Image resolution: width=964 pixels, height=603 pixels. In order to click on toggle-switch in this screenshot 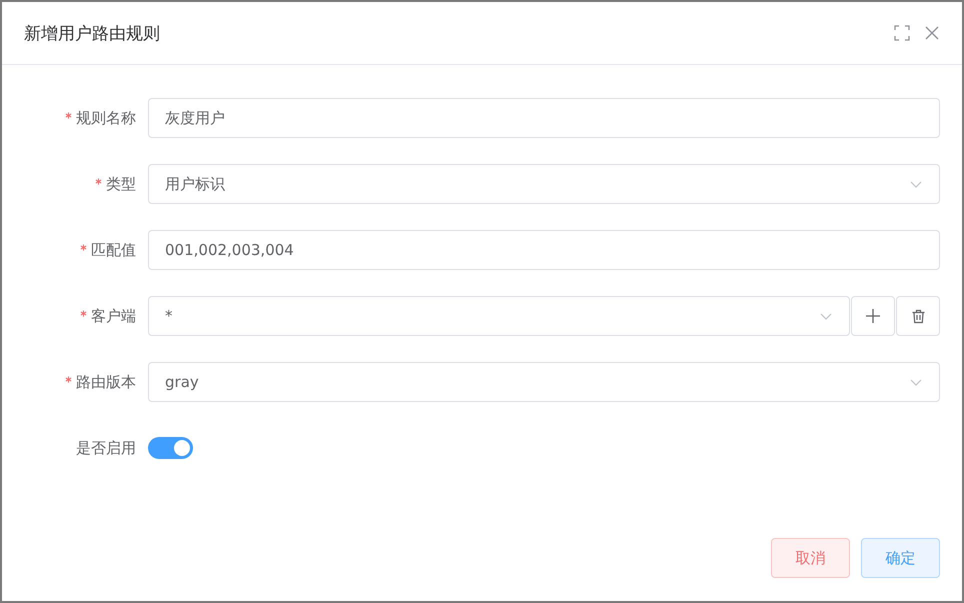, I will do `click(170, 448)`.